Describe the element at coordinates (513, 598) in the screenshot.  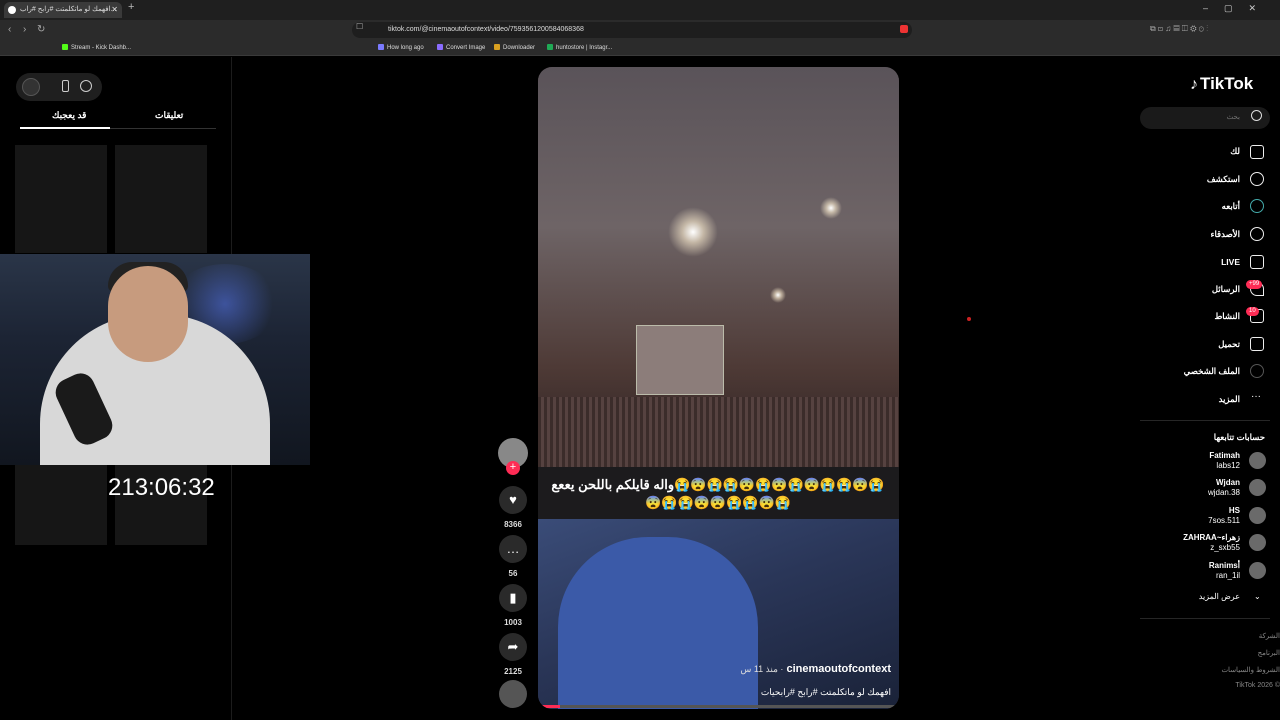
I see `save-button: ▮` at that location.